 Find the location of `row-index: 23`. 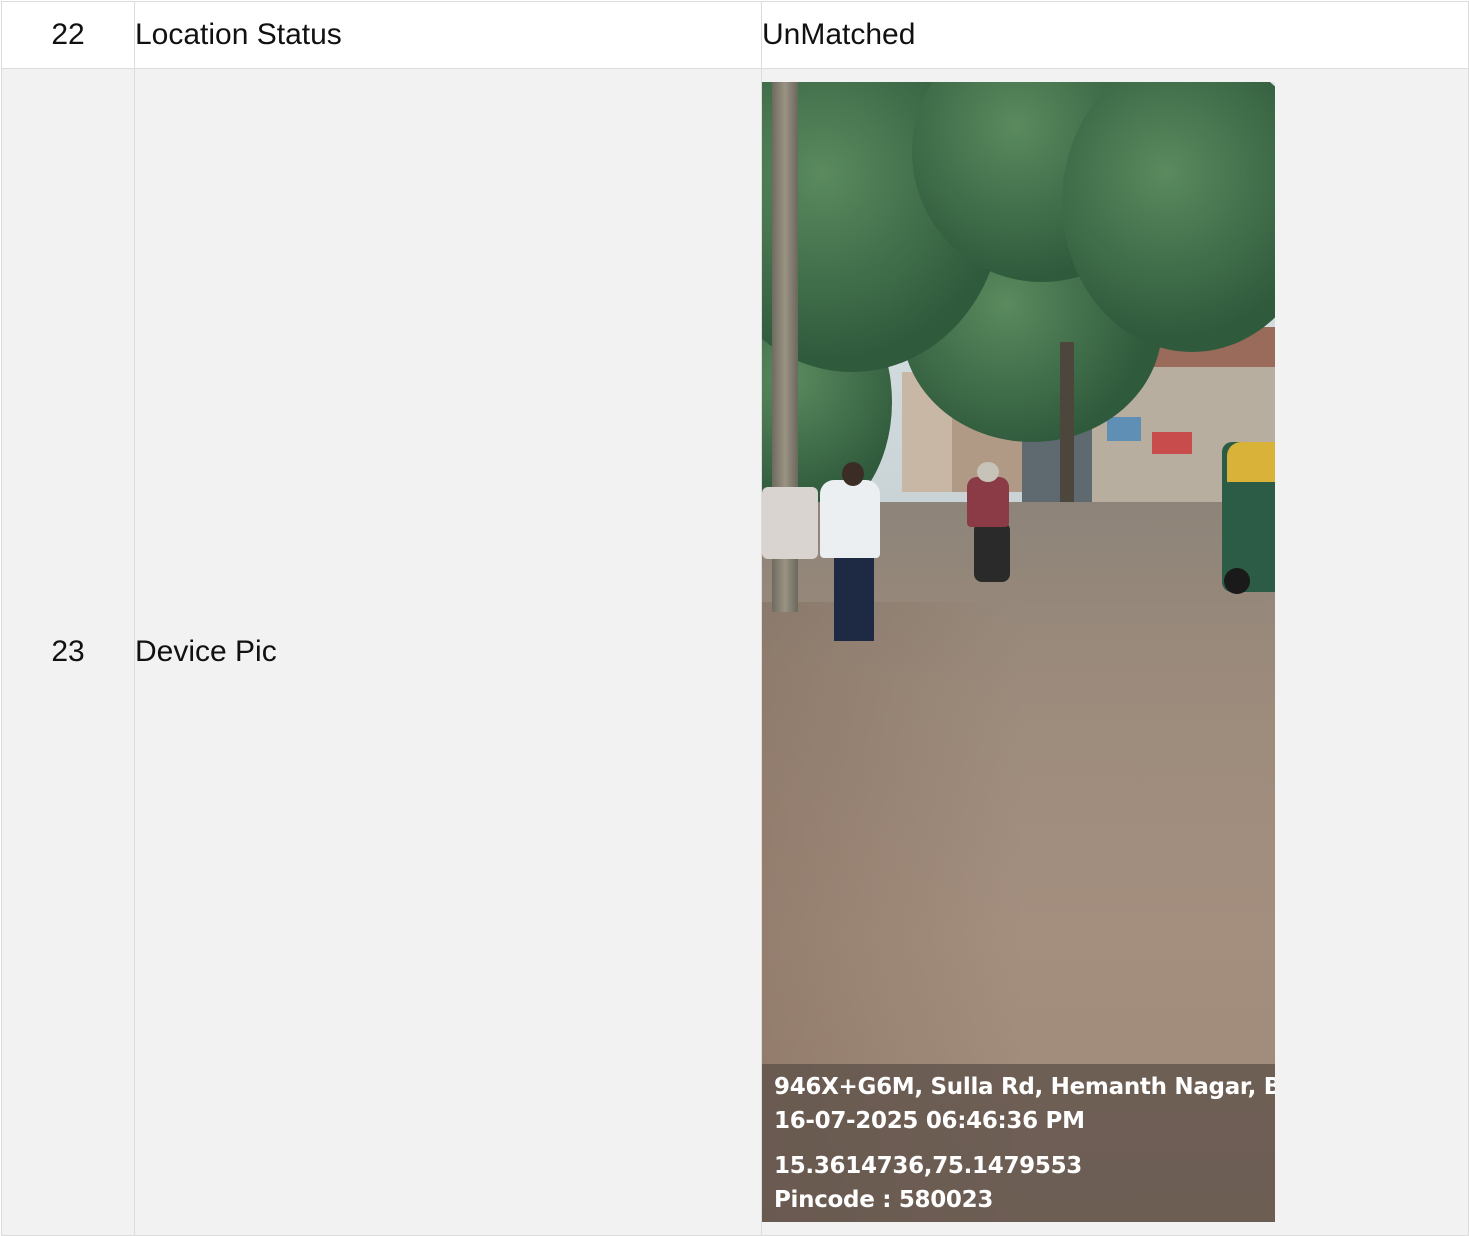

row-index: 23 is located at coordinates (68, 652).